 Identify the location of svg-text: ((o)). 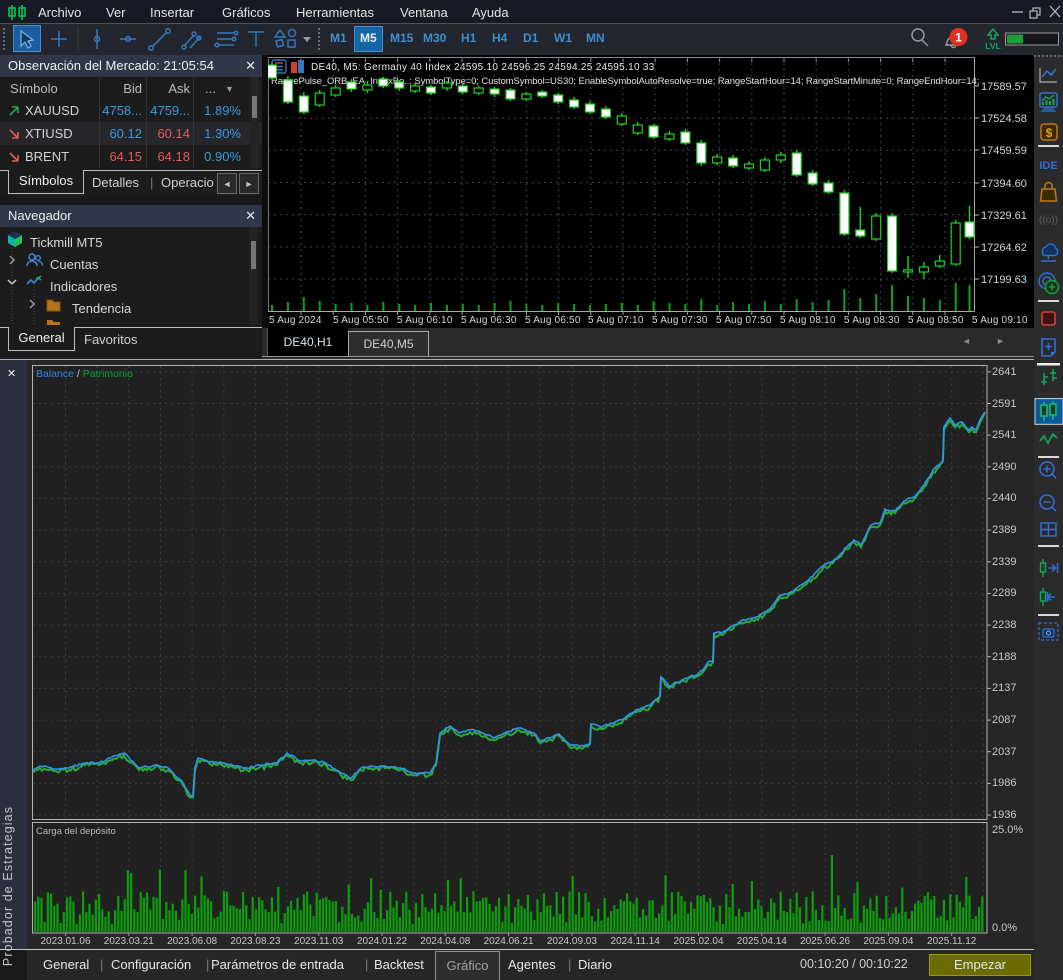
(1048, 220).